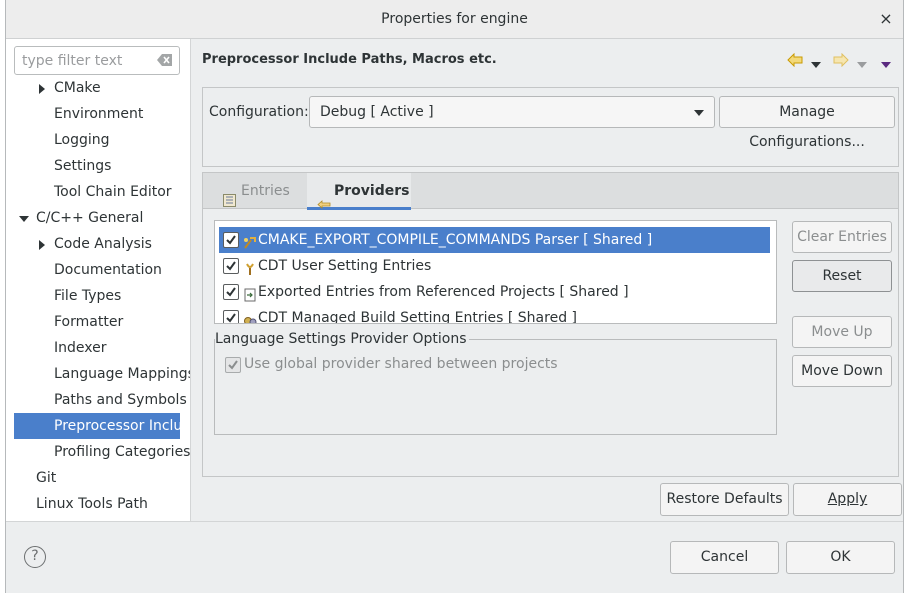  Describe the element at coordinates (46, 478) in the screenshot. I see `tree-item-label: Git` at that location.